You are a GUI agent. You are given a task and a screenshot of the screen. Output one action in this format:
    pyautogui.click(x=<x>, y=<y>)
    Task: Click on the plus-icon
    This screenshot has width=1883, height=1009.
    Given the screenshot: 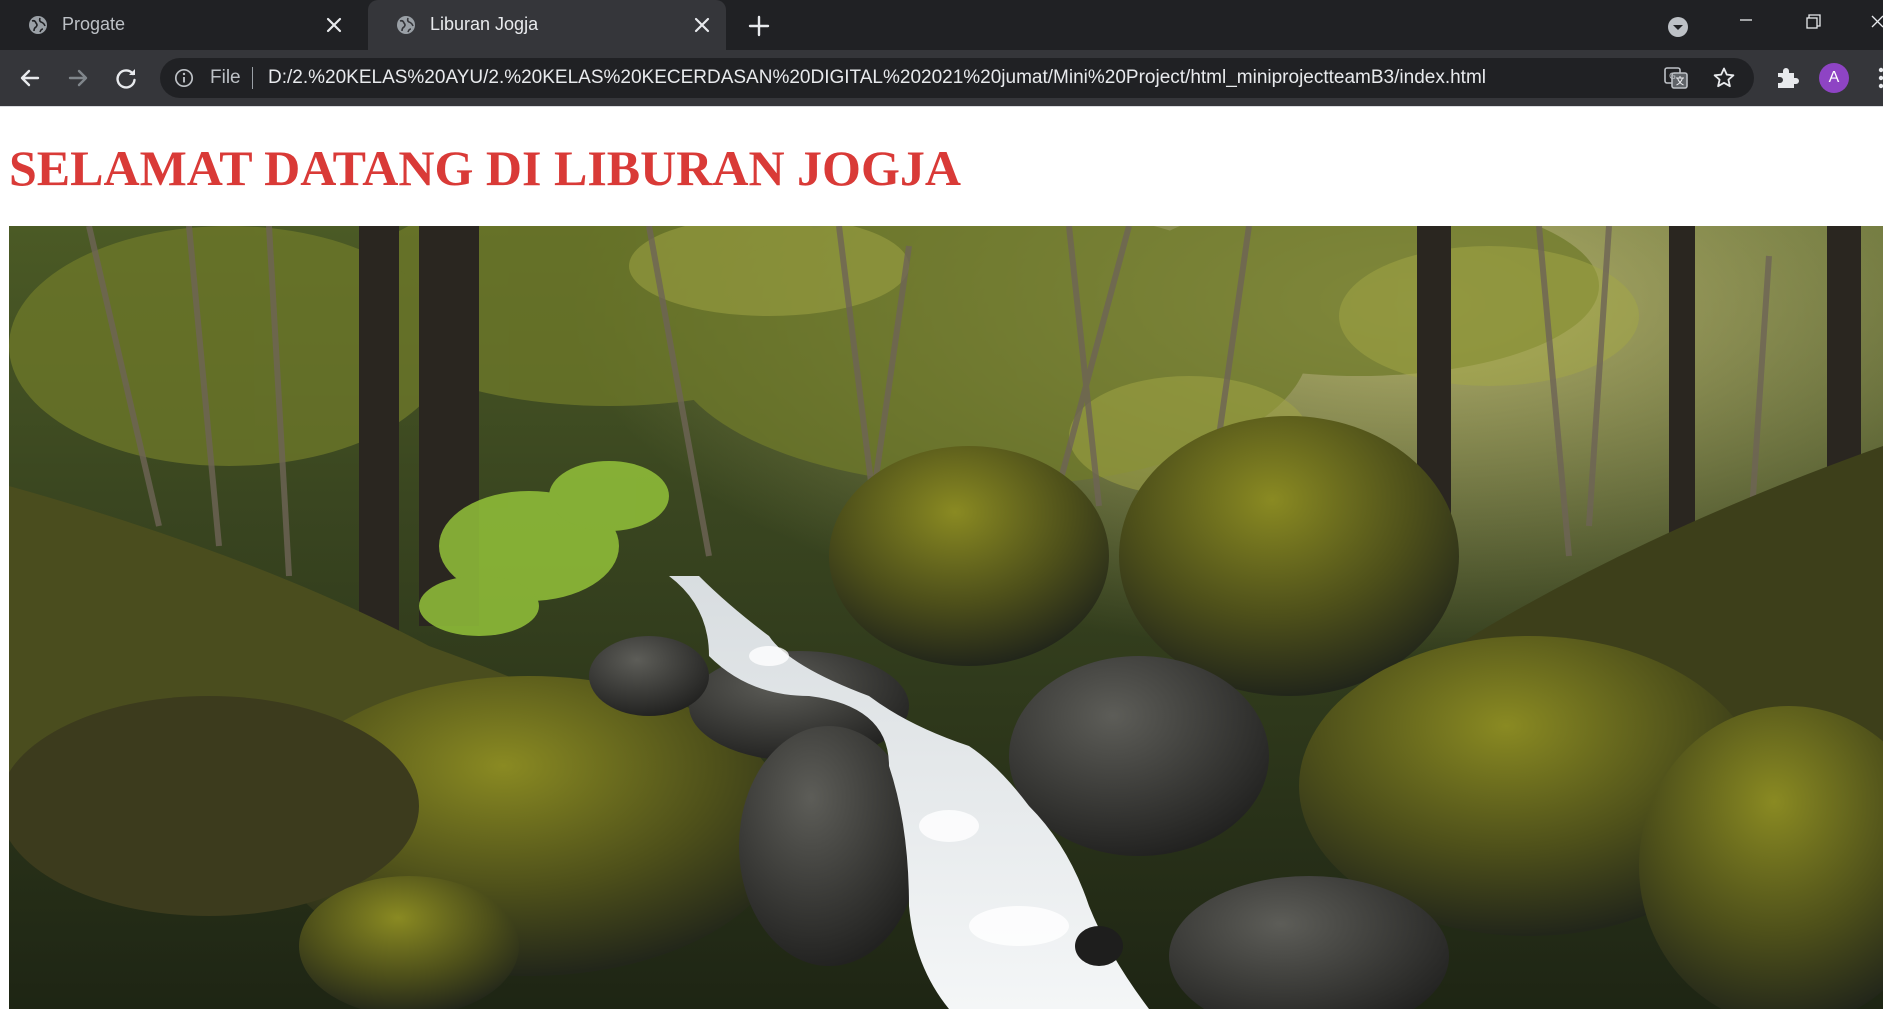 What is the action you would take?
    pyautogui.click(x=759, y=26)
    